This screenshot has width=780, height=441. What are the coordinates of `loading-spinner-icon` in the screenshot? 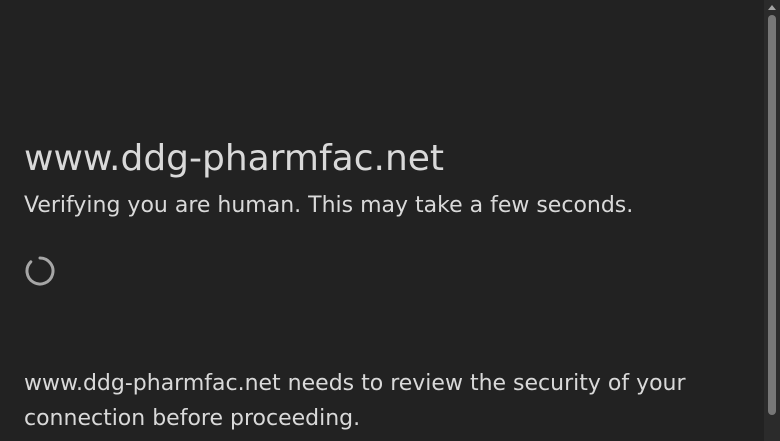 It's located at (40, 271).